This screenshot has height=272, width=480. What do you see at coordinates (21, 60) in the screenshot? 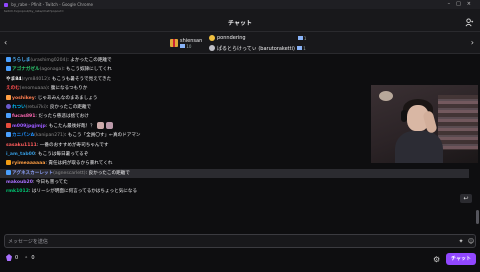
I see `message-username: うらしま` at bounding box center [21, 60].